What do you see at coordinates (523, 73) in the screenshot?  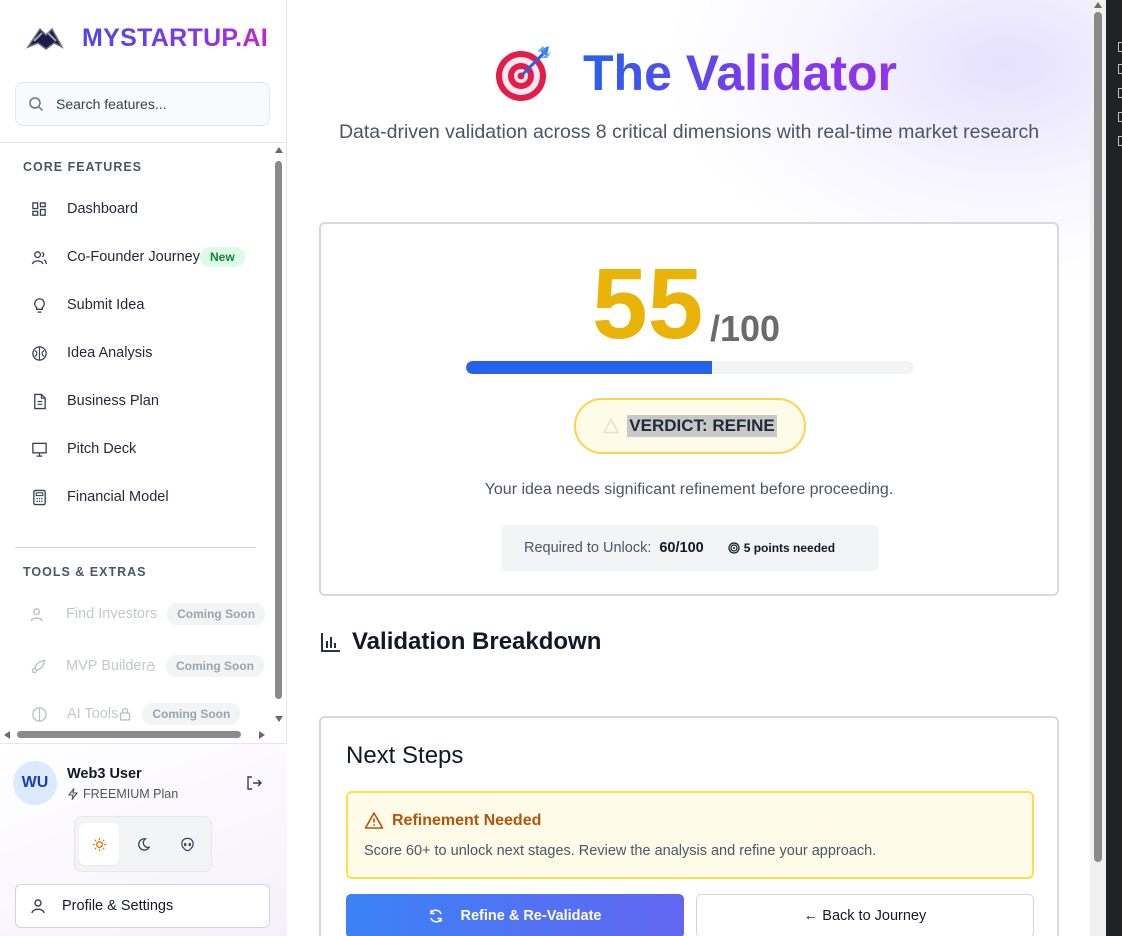 I see `target-dart-icon` at bounding box center [523, 73].